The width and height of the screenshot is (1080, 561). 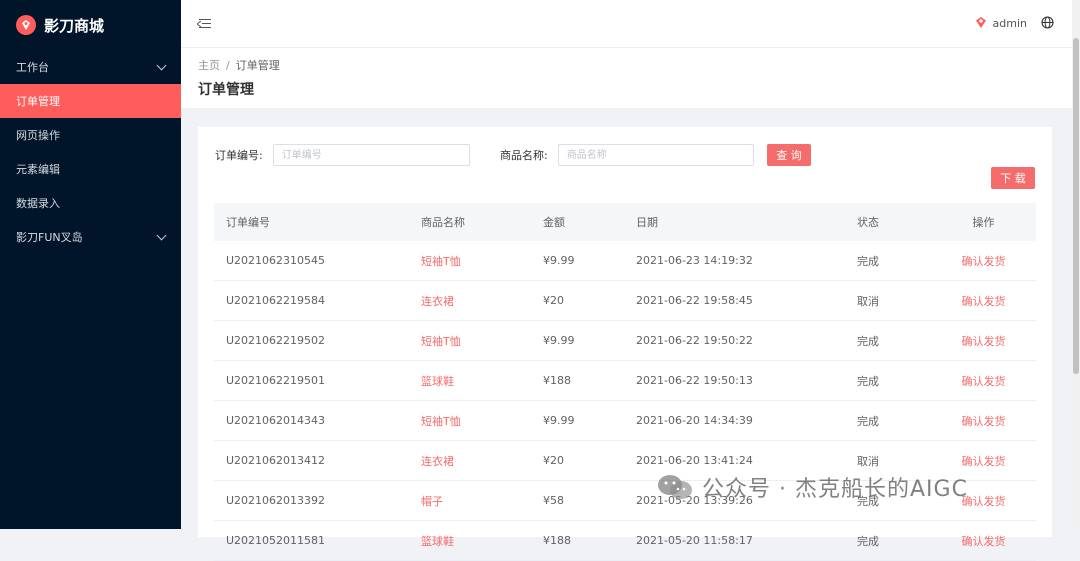 What do you see at coordinates (789, 155) in the screenshot?
I see `search-button: 查 询` at bounding box center [789, 155].